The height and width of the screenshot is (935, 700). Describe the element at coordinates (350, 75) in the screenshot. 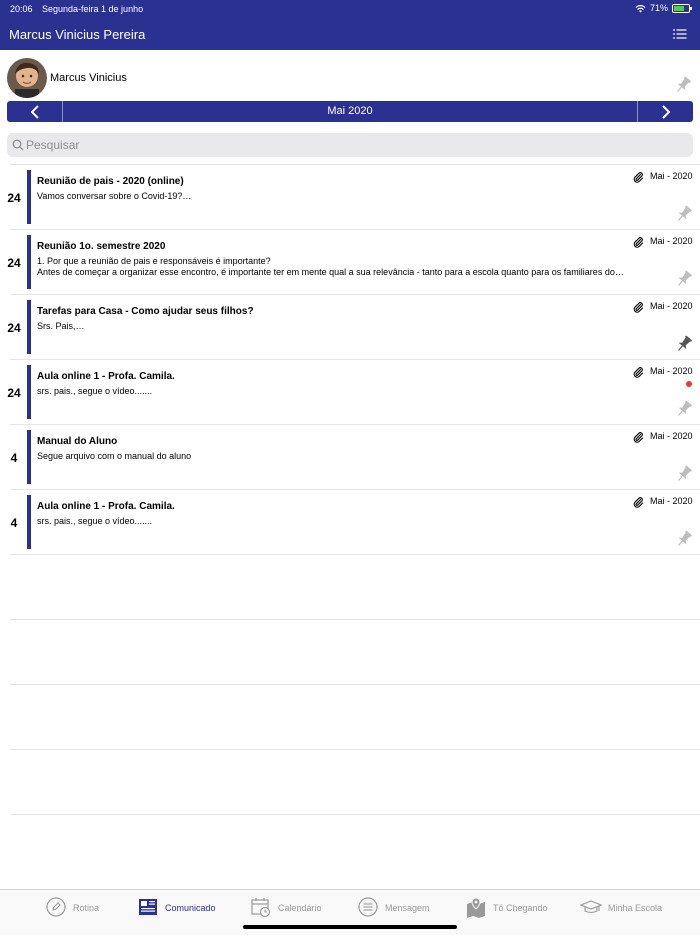

I see `profile-header: Marcus Vinicius` at that location.